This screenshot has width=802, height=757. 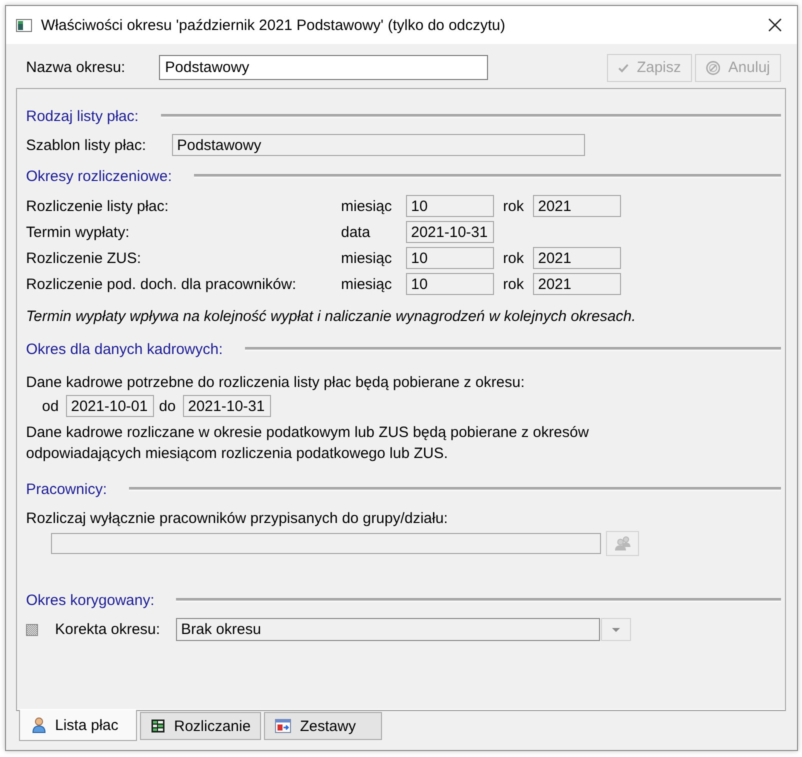 I want to click on date-field: 2021-10-31, so click(x=227, y=406).